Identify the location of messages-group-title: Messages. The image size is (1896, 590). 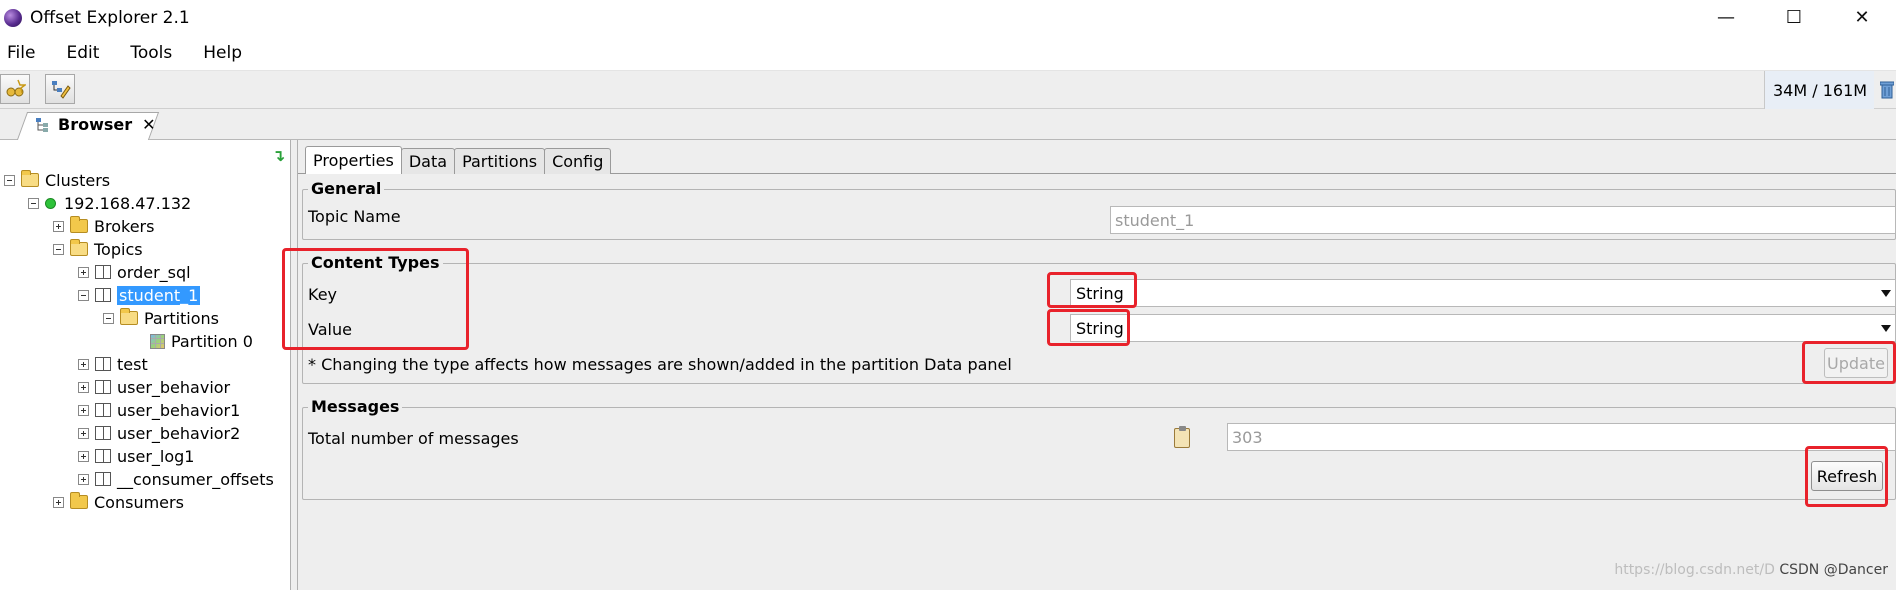
(355, 406).